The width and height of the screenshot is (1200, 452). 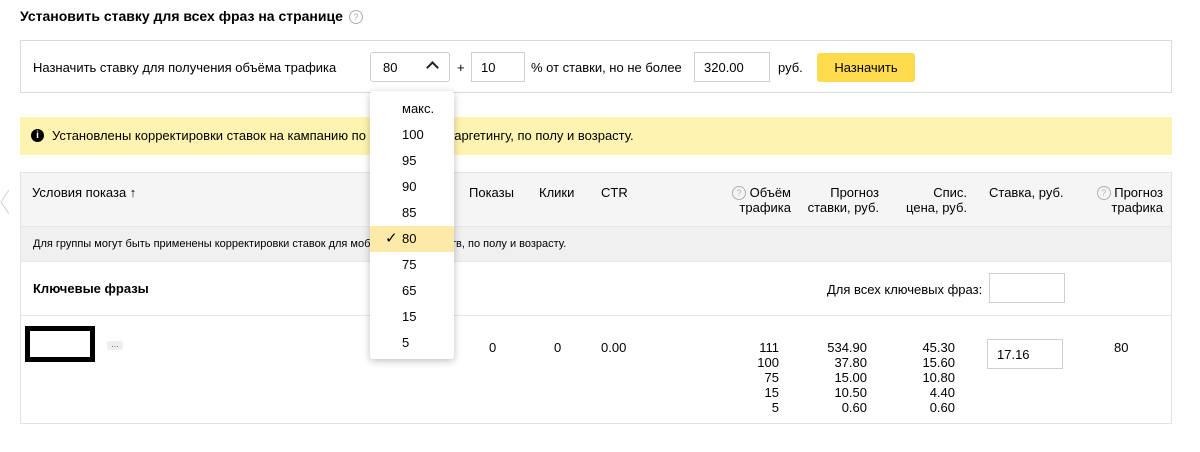 I want to click on header-forecast-bid: Прогноз ставки, руб., so click(x=840, y=200).